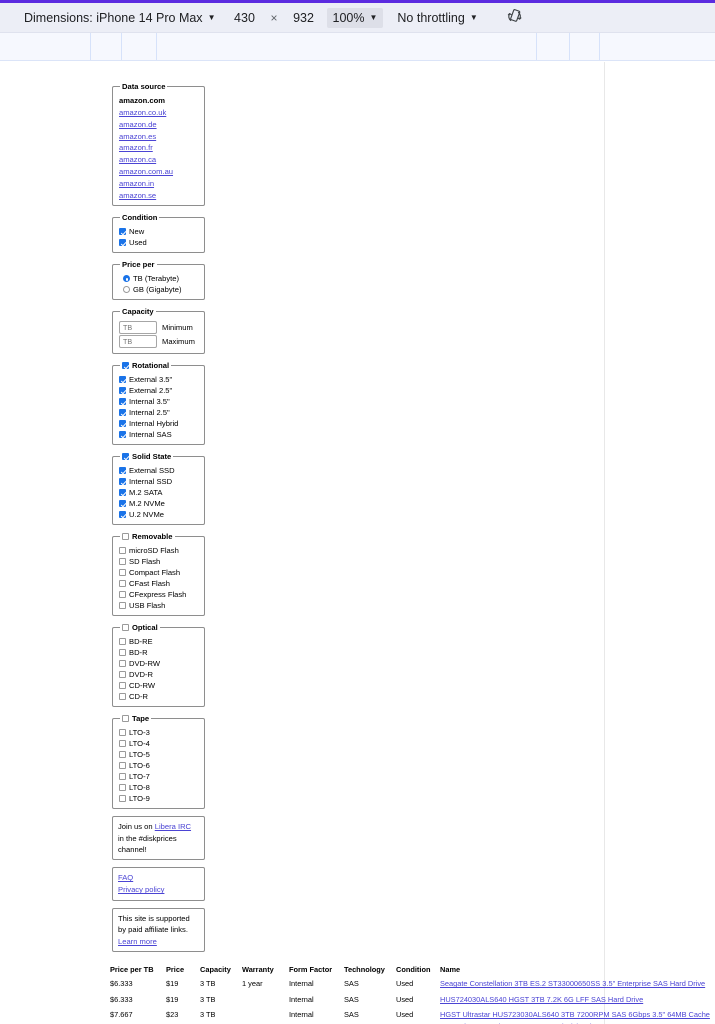  I want to click on throttling-selector: No throttling ▼, so click(437, 18).